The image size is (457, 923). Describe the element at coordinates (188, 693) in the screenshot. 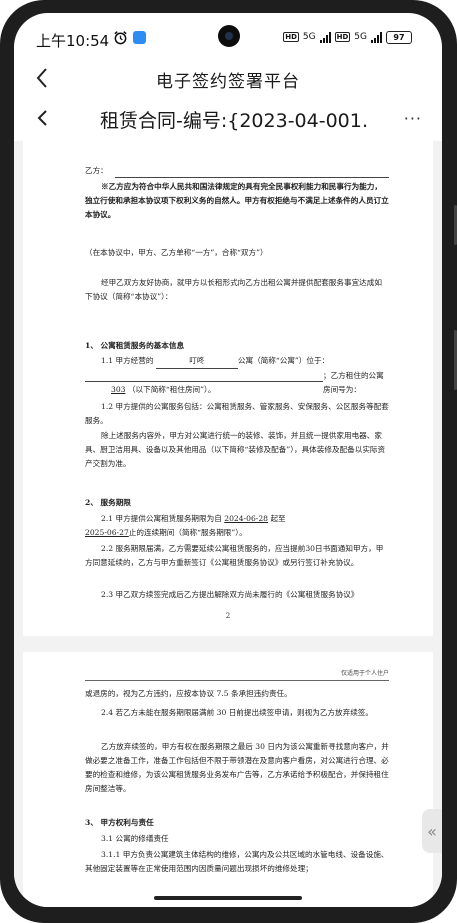

I see `clause-2-3-cont: 或退房的，视为乙方违约，应按本协议 7.5 条承担违约责任。` at that location.